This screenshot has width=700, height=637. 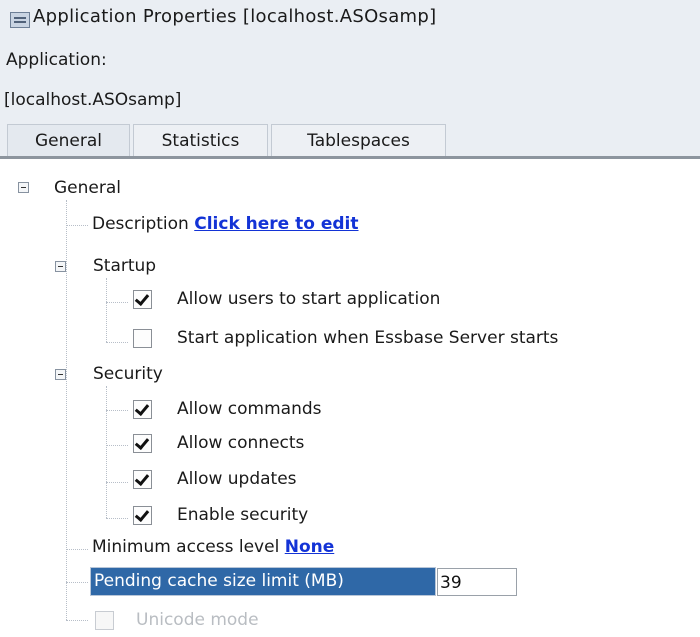 I want to click on unicode-mode-checkbox, so click(x=104, y=620).